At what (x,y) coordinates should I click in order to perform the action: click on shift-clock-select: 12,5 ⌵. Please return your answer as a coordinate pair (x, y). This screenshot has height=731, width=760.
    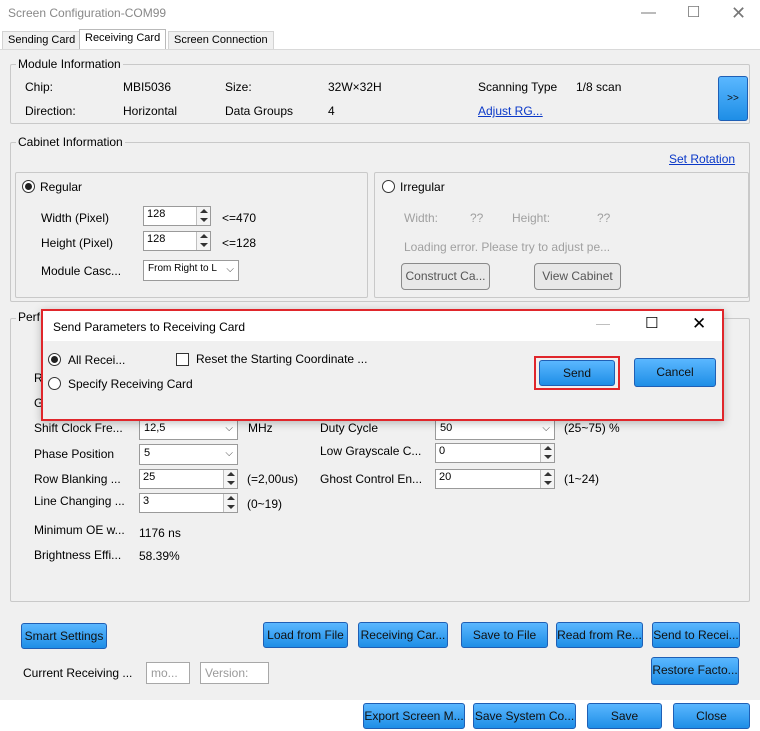
    Looking at the image, I should click on (188, 429).